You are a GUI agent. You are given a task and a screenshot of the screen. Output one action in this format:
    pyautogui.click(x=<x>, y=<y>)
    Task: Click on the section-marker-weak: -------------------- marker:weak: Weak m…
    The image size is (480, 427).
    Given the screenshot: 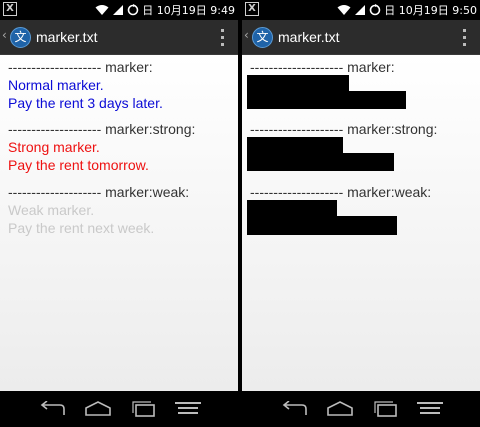 What is the action you would take?
    pyautogui.click(x=98, y=210)
    